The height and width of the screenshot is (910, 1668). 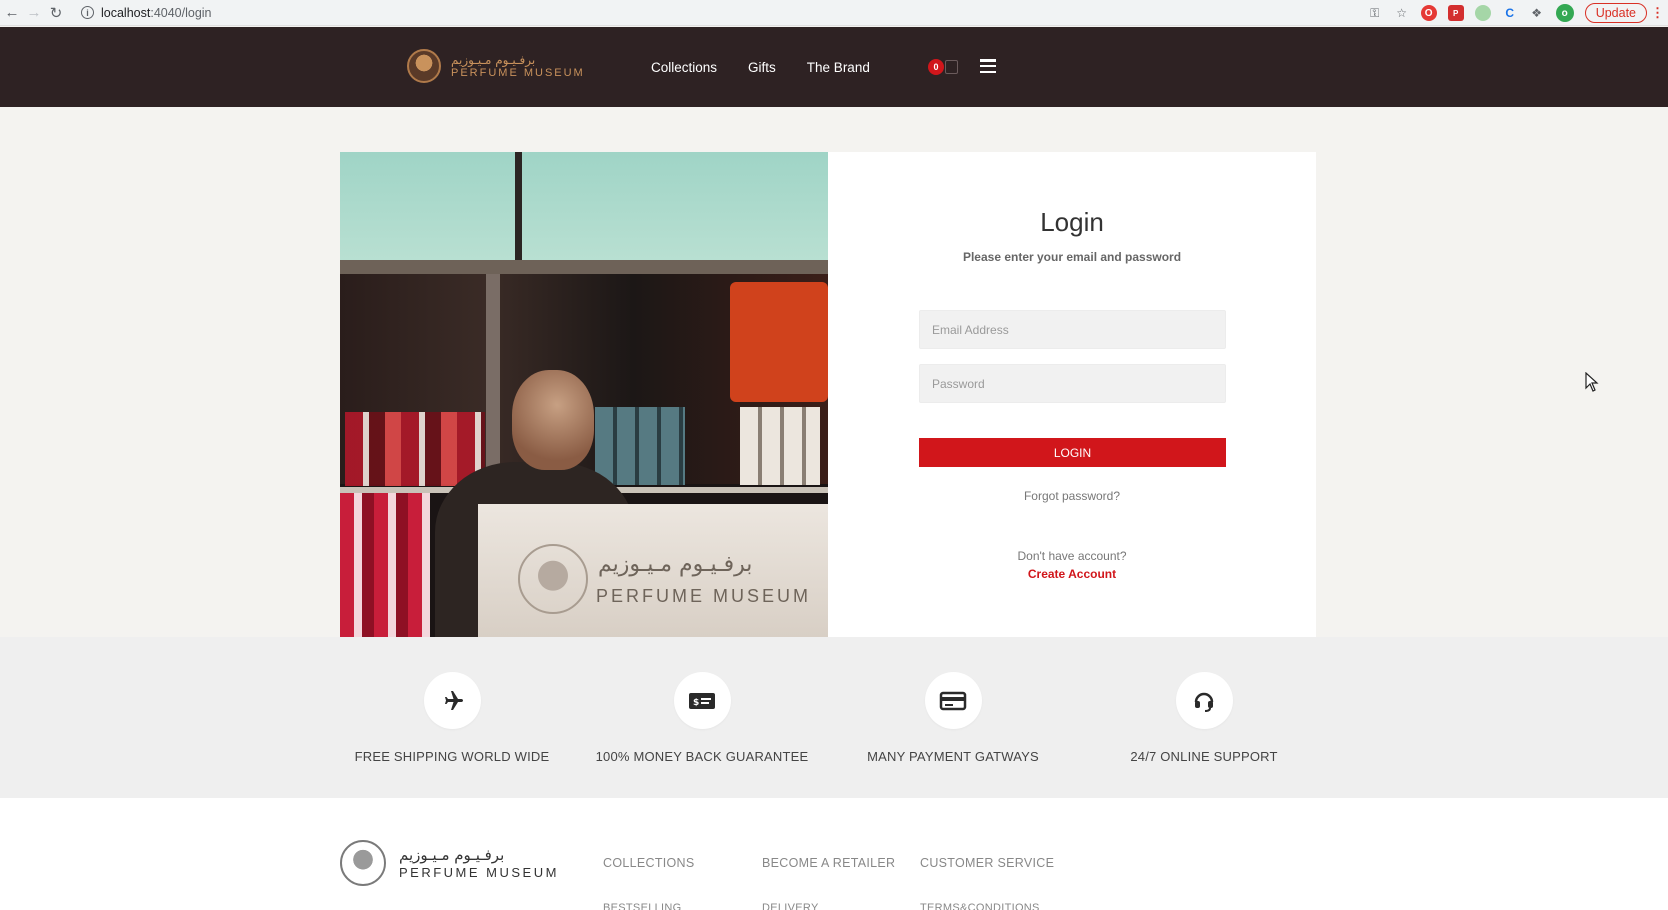 What do you see at coordinates (424, 66) in the screenshot?
I see `logo-emblem-icon` at bounding box center [424, 66].